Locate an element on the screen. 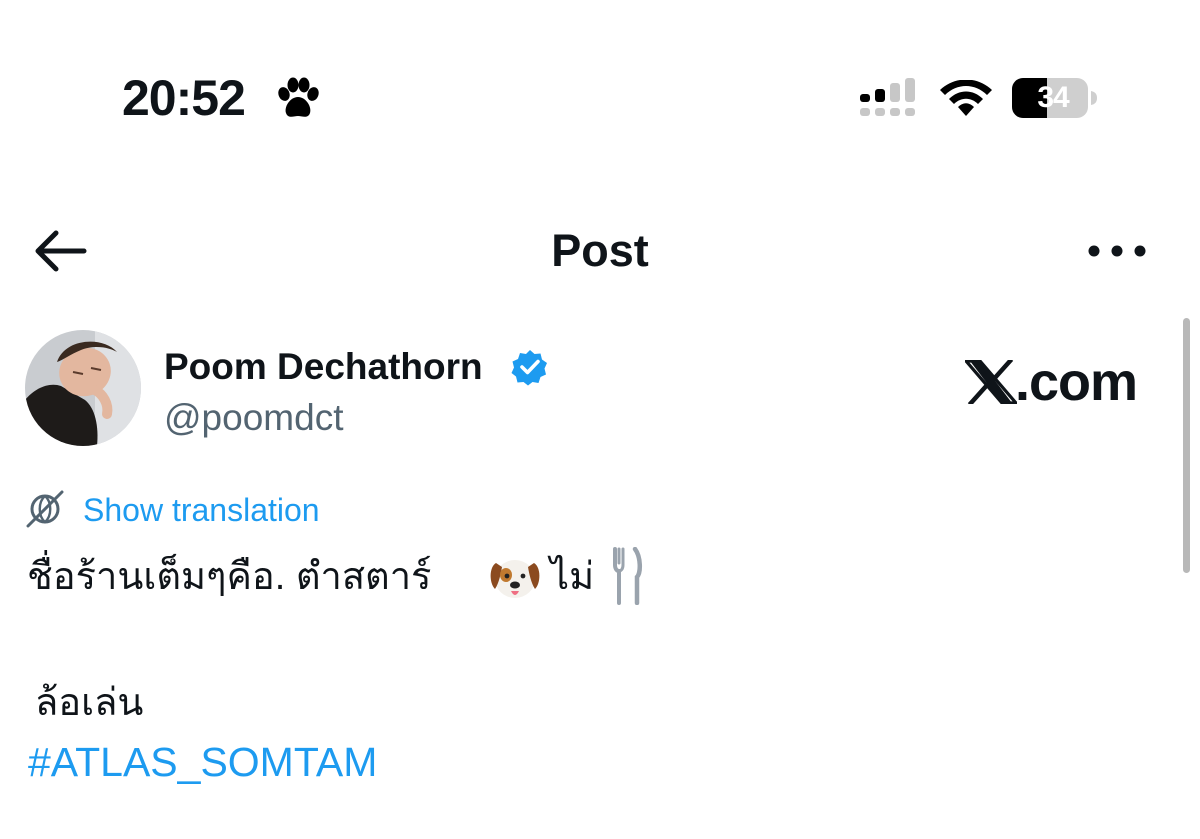 Image resolution: width=1200 pixels, height=839 pixels. show-translation-link: Show translation is located at coordinates (201, 510).